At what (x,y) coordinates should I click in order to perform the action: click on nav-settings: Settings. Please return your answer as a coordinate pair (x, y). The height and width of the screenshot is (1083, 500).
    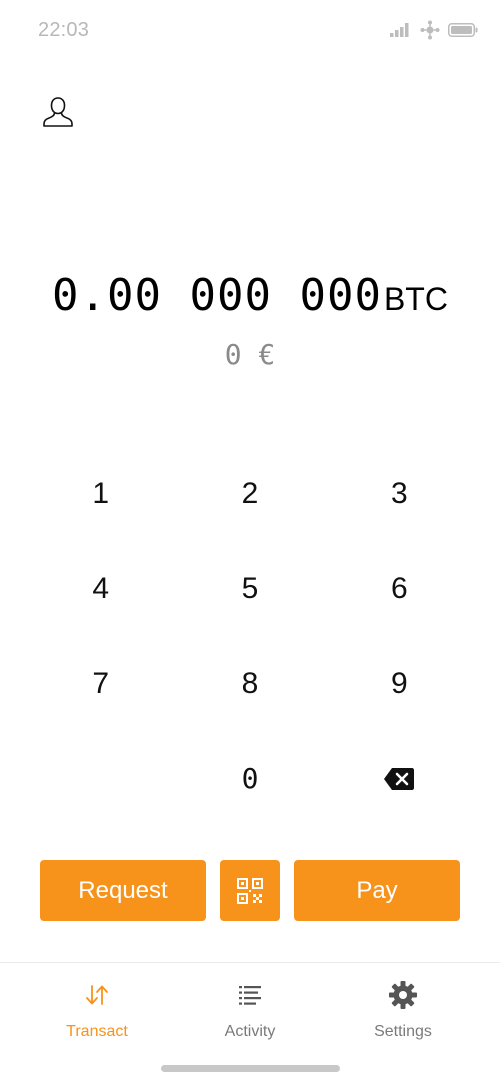
    Looking at the image, I should click on (403, 1008).